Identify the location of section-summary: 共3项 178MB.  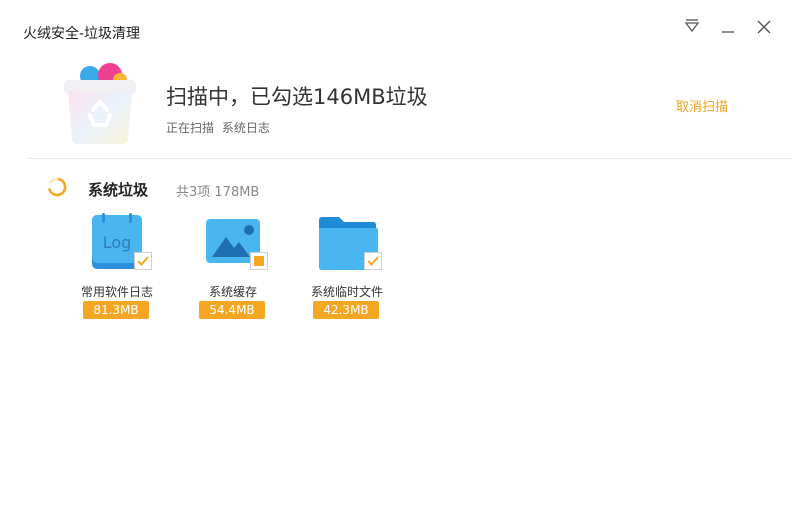
(218, 192).